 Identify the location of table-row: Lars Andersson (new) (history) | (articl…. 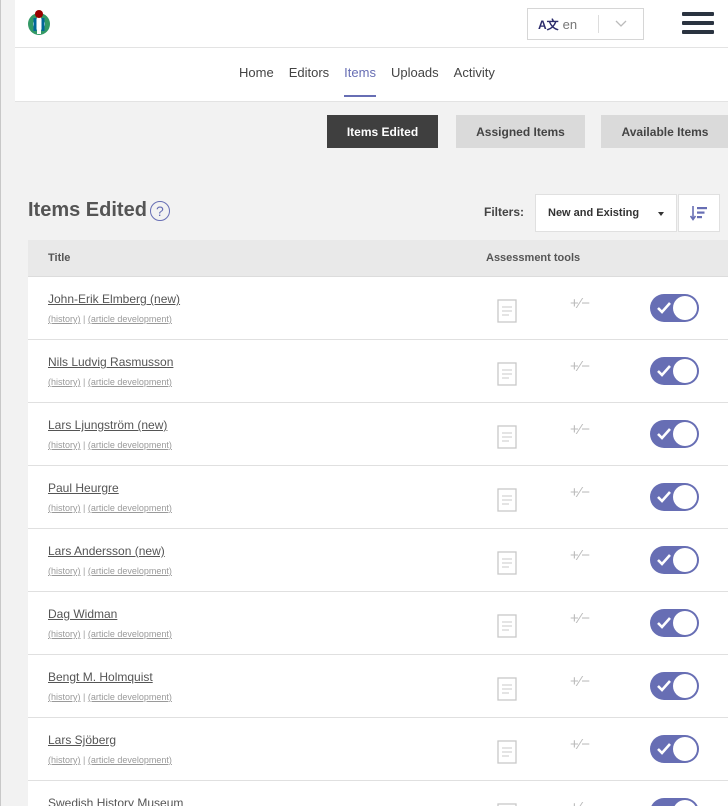
(378, 560).